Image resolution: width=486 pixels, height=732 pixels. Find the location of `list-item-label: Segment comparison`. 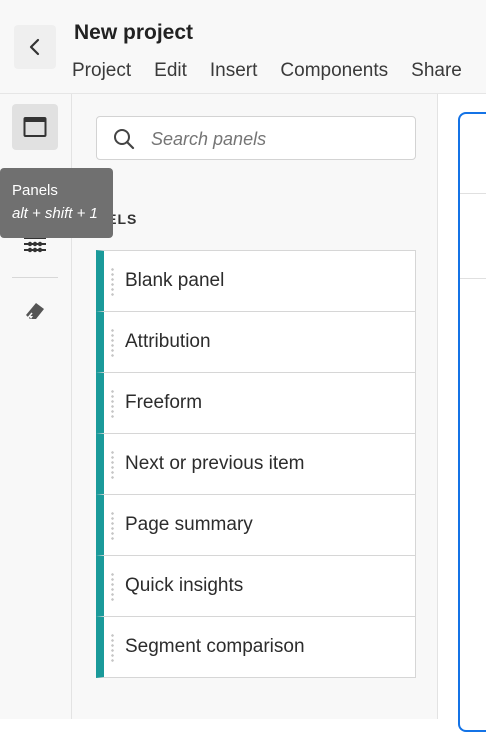

list-item-label: Segment comparison is located at coordinates (215, 646).